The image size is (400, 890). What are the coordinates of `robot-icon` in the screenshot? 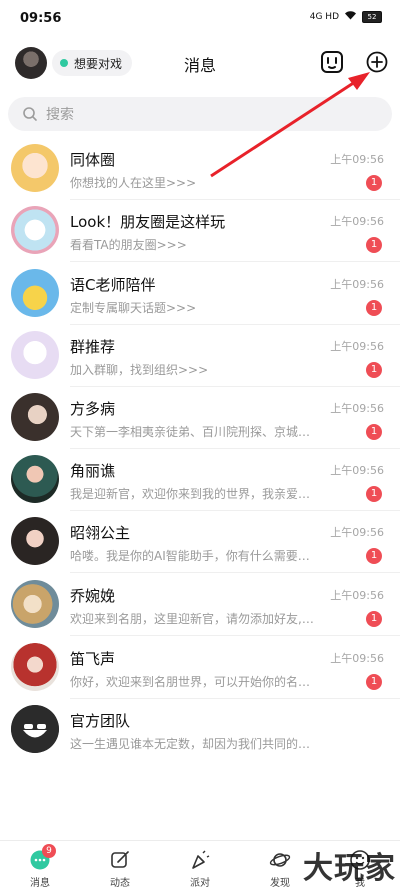 It's located at (332, 62).